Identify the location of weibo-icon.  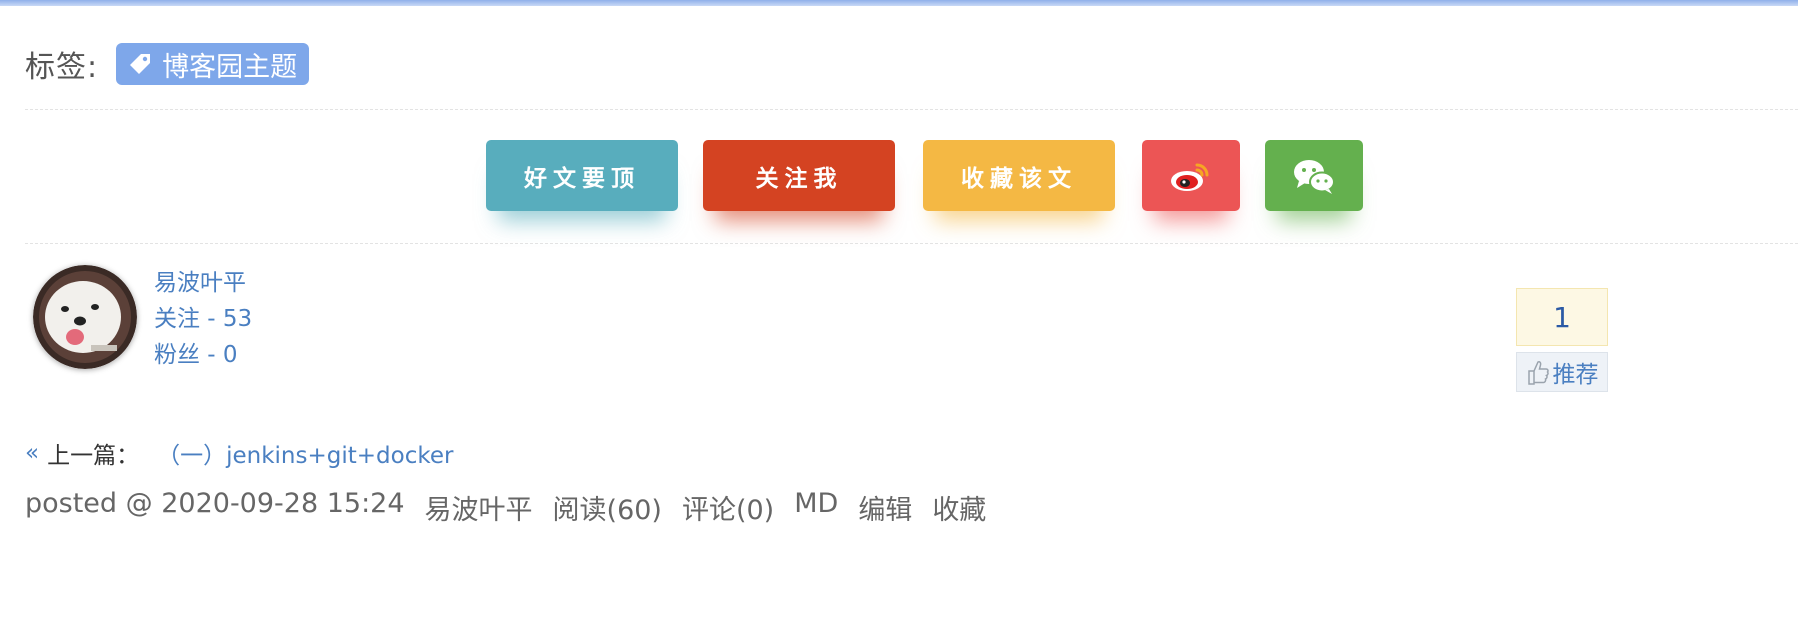
(1190, 177).